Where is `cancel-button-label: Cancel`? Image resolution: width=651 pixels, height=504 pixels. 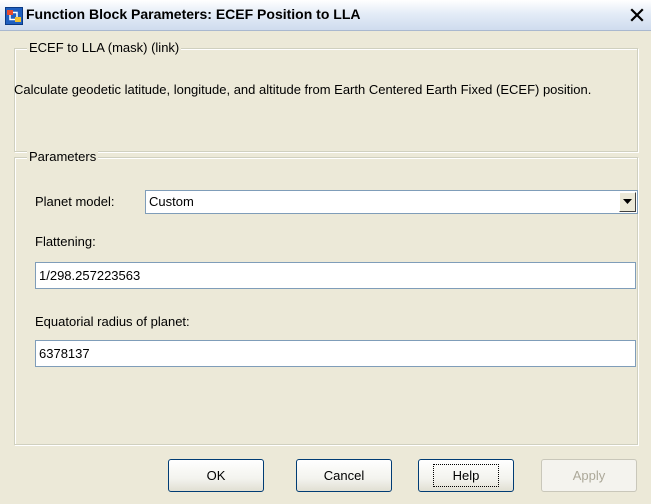 cancel-button-label: Cancel is located at coordinates (344, 475).